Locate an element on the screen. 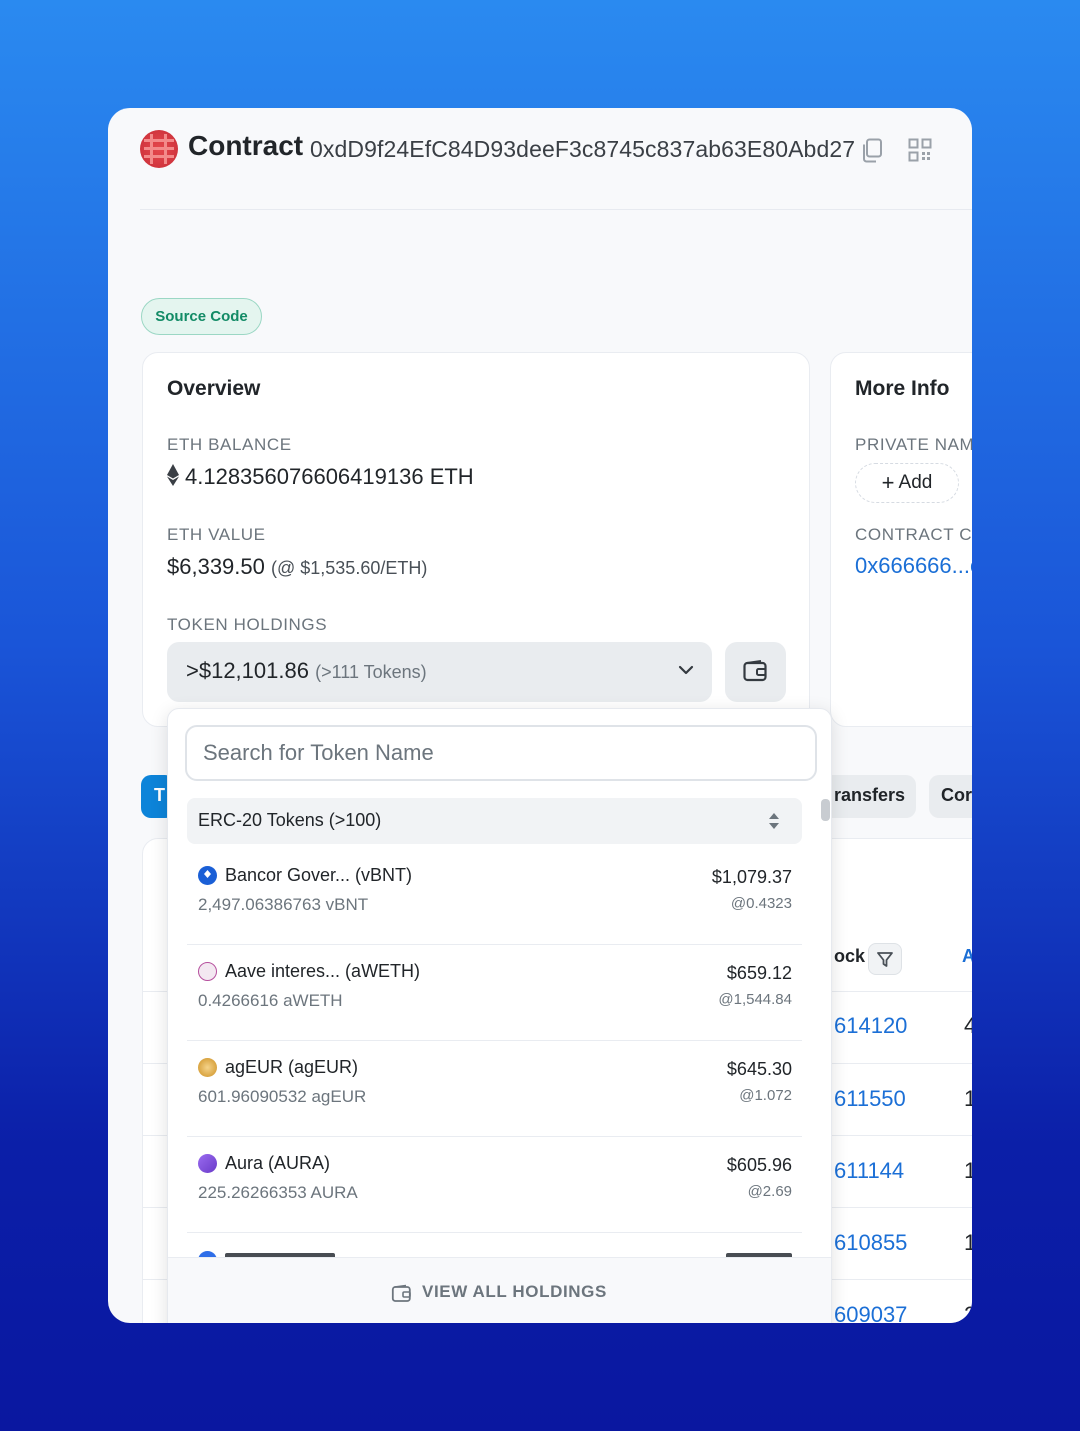  token-rate: @2.69 is located at coordinates (769, 1191).